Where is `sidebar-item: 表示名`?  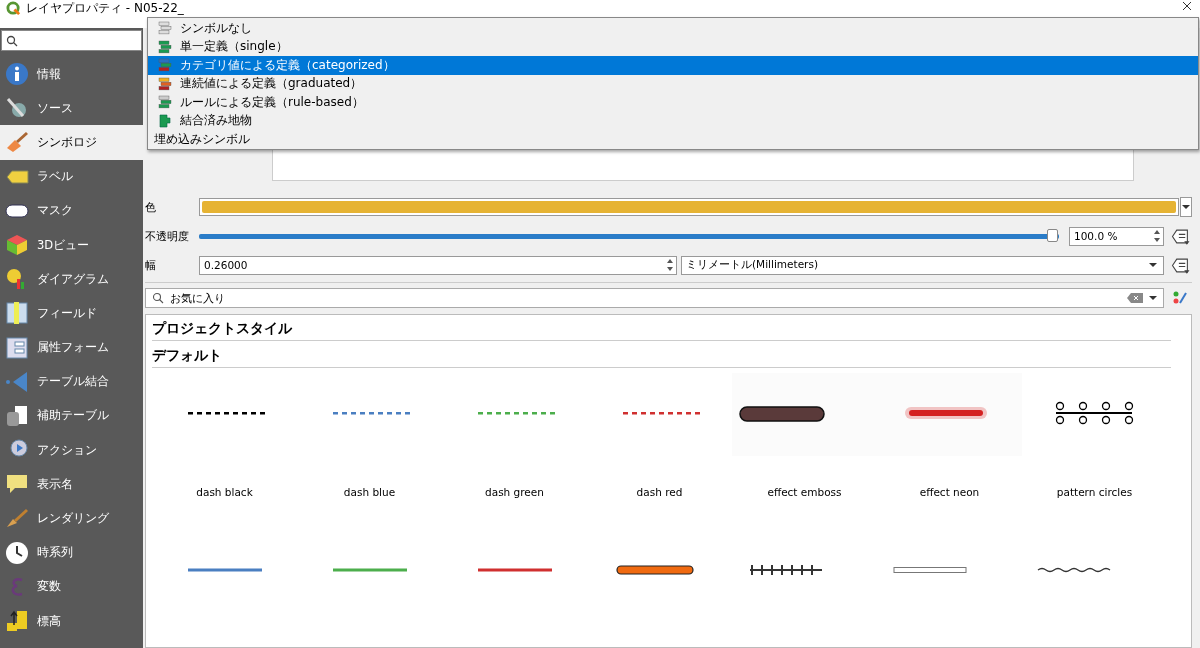 sidebar-item: 表示名 is located at coordinates (71, 484).